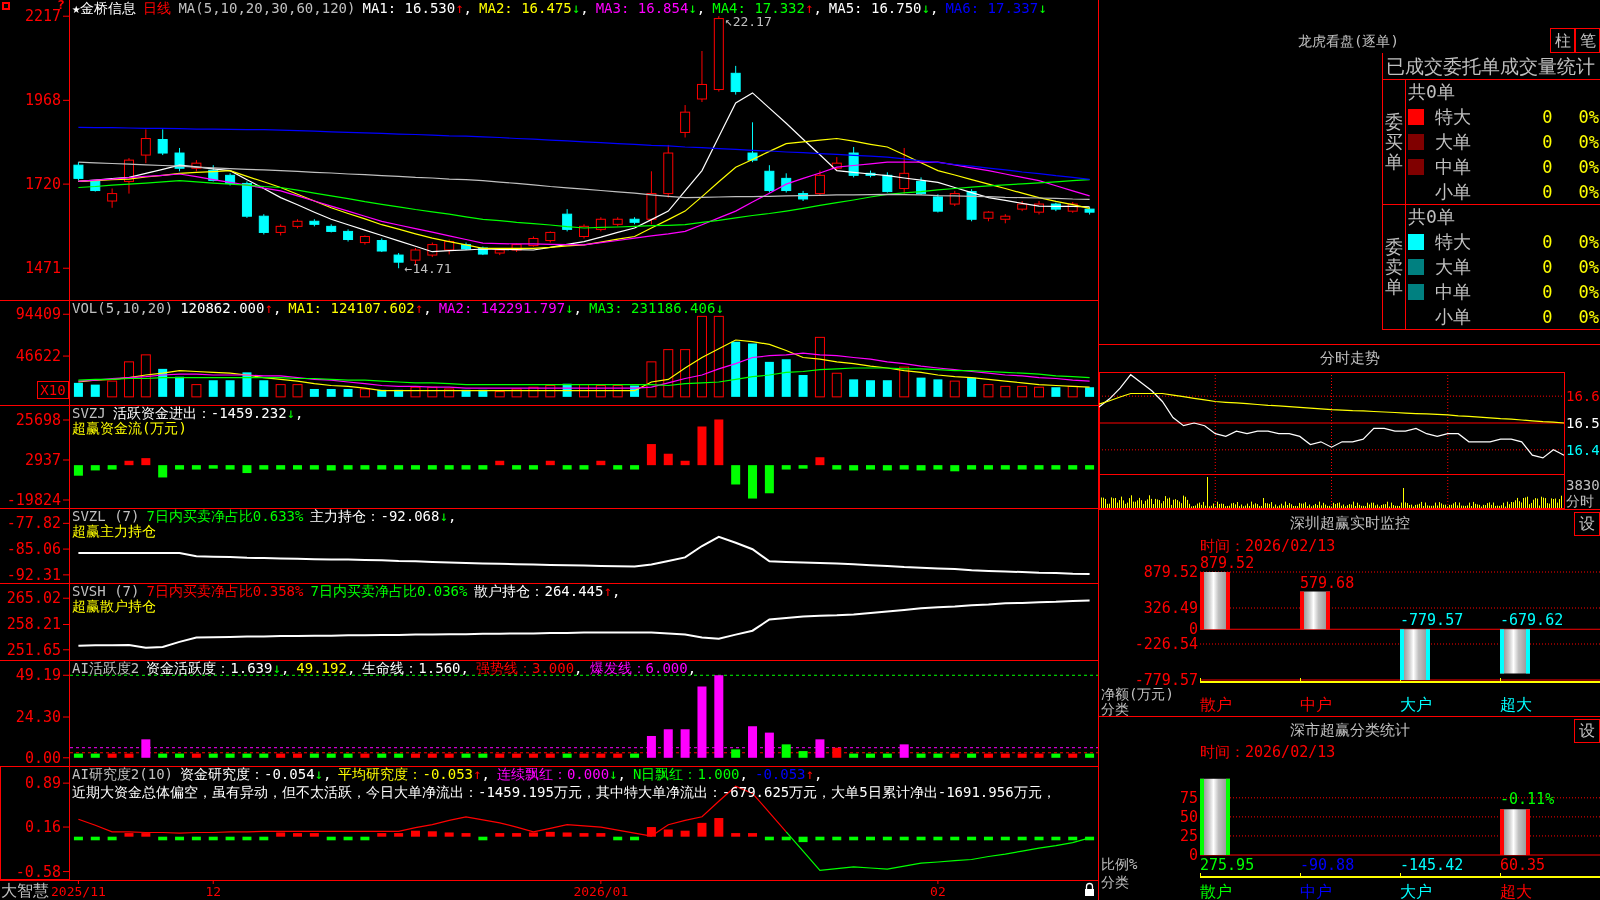 The height and width of the screenshot is (900, 1600). What do you see at coordinates (1515, 651) in the screenshot?
I see `chart-bar` at bounding box center [1515, 651].